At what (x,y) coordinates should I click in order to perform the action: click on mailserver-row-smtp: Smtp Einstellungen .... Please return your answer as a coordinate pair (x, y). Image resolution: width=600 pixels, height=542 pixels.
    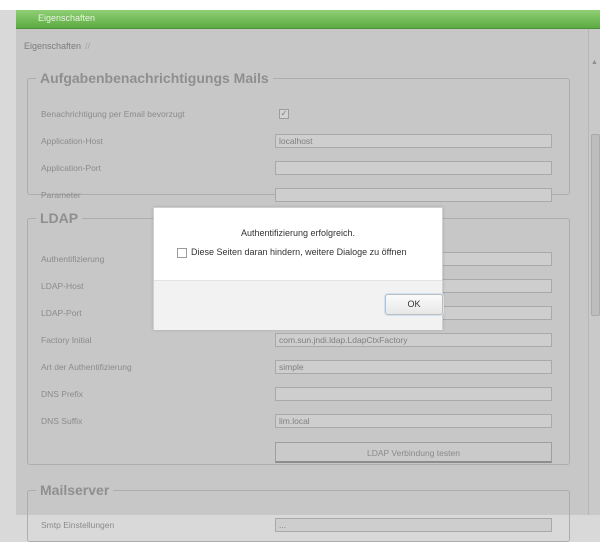
    Looking at the image, I should click on (298, 526).